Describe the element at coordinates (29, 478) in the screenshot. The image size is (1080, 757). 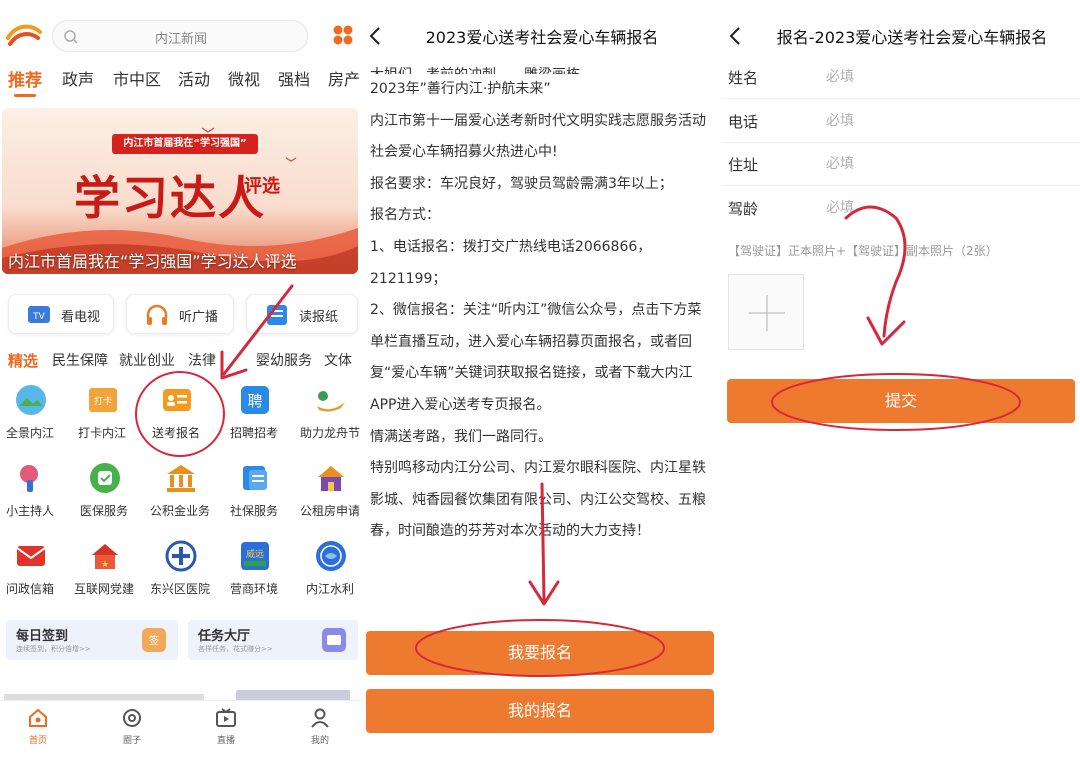
I see `microphone-icon` at that location.